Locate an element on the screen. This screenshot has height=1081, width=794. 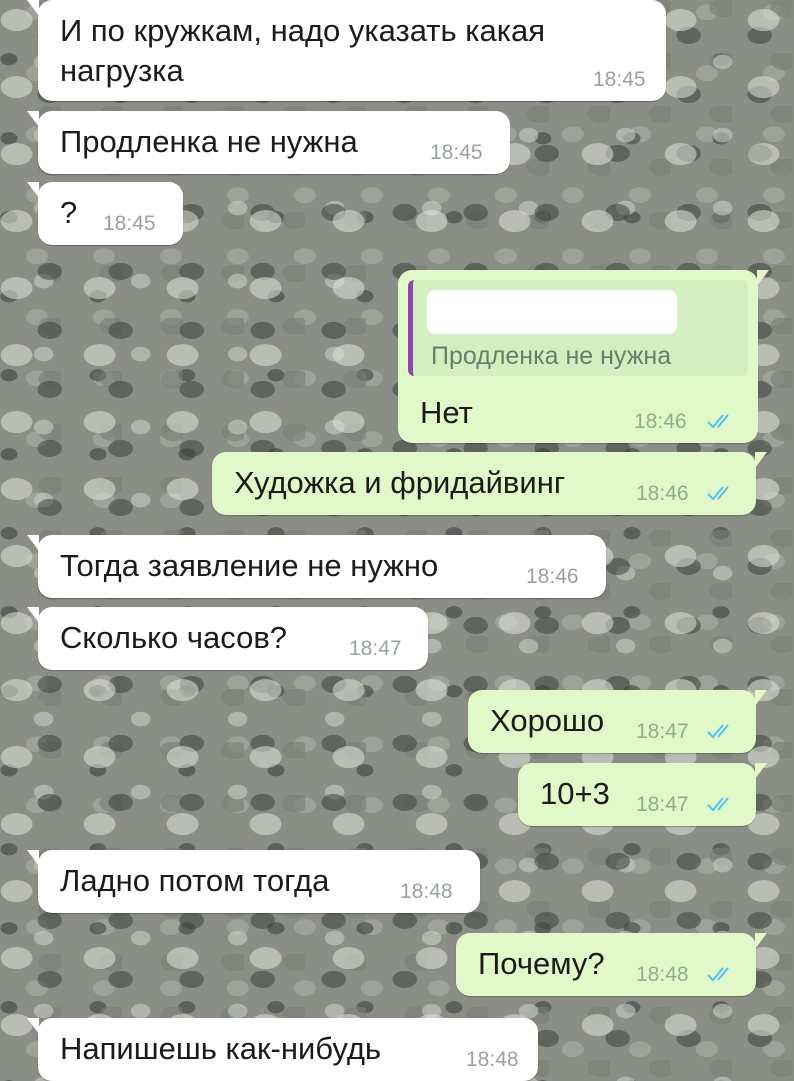
message-bubble-incoming: Сколько часов? 18:47 is located at coordinates (227, 638).